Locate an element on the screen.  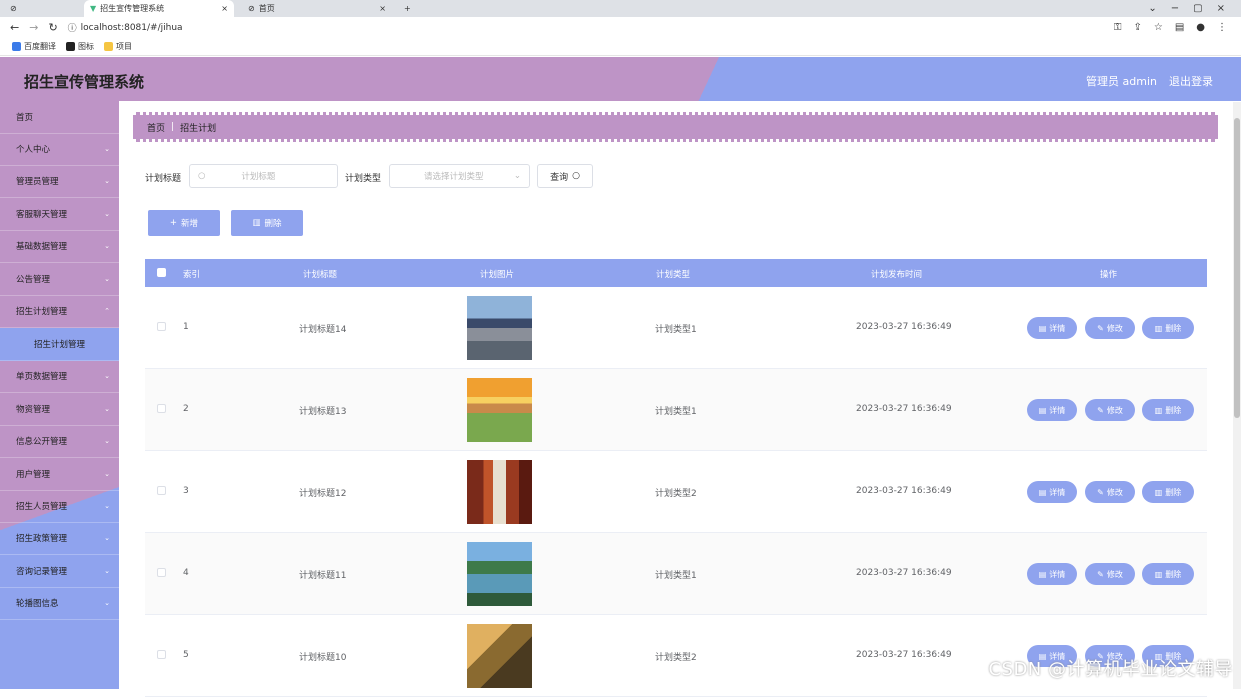
bookmark-item: 百度翻译 is located at coordinates (34, 46).